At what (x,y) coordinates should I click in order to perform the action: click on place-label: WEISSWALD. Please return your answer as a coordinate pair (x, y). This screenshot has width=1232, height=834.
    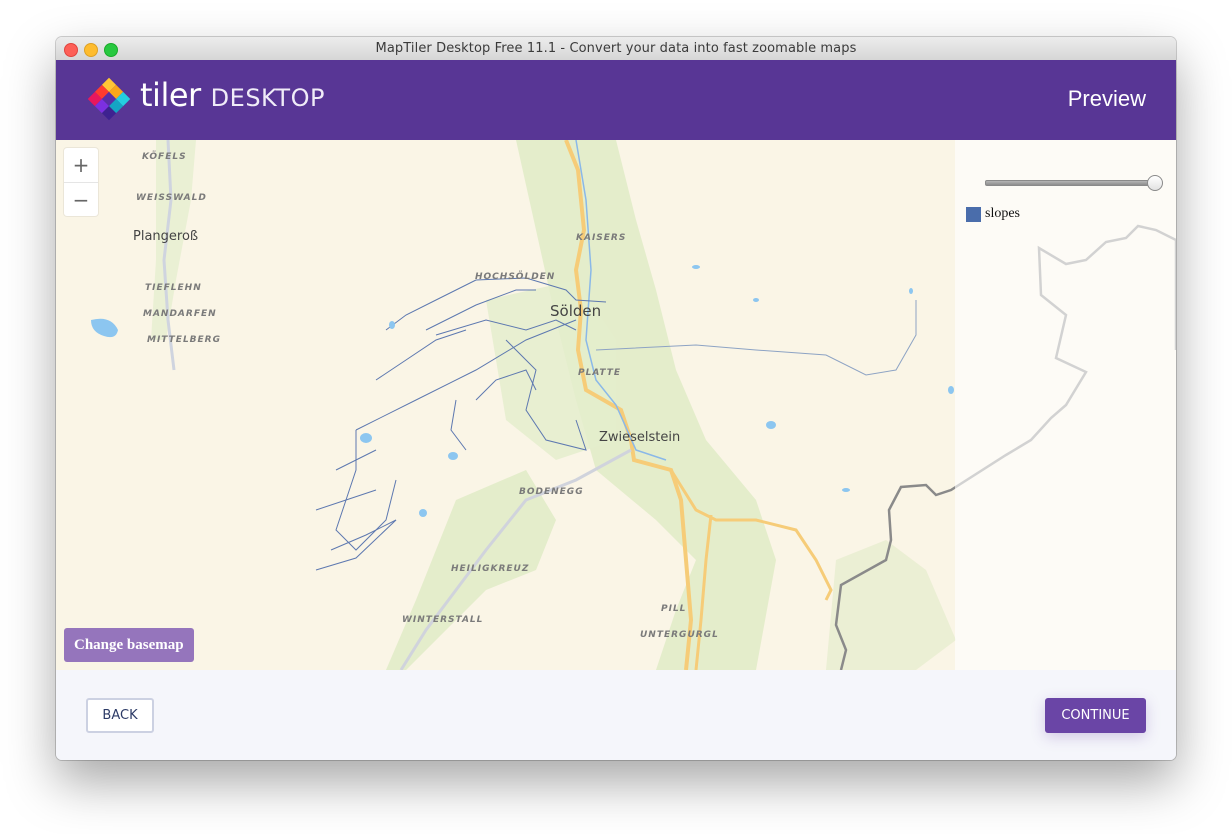
    Looking at the image, I should click on (171, 198).